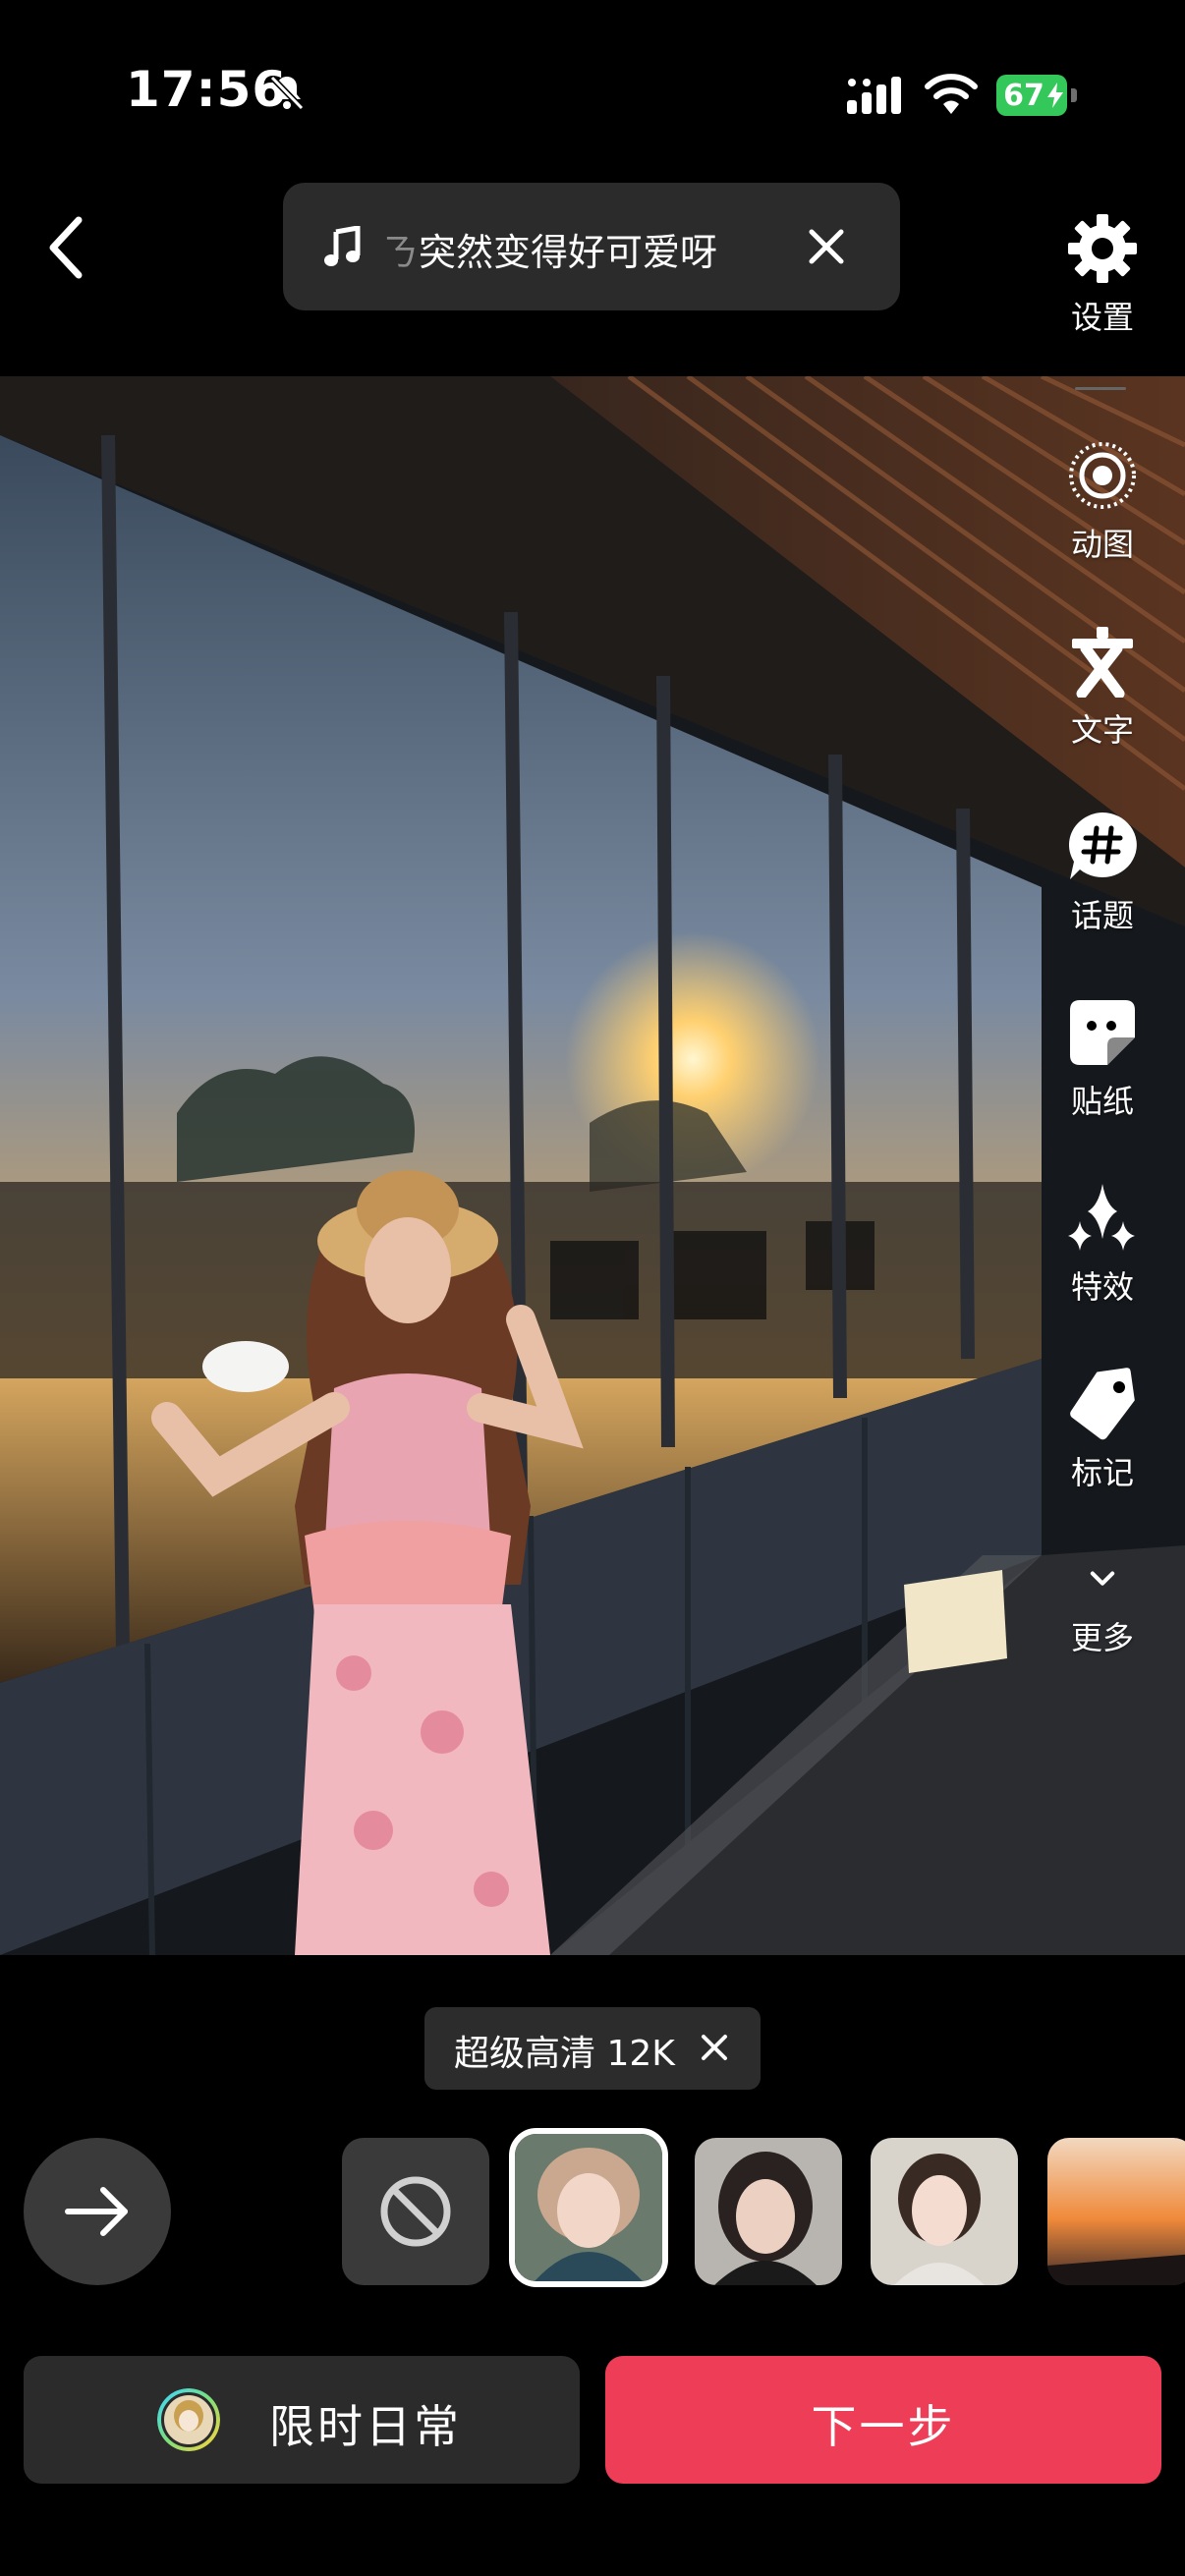 The height and width of the screenshot is (2576, 1185). What do you see at coordinates (189, 2419) in the screenshot?
I see `avatar` at bounding box center [189, 2419].